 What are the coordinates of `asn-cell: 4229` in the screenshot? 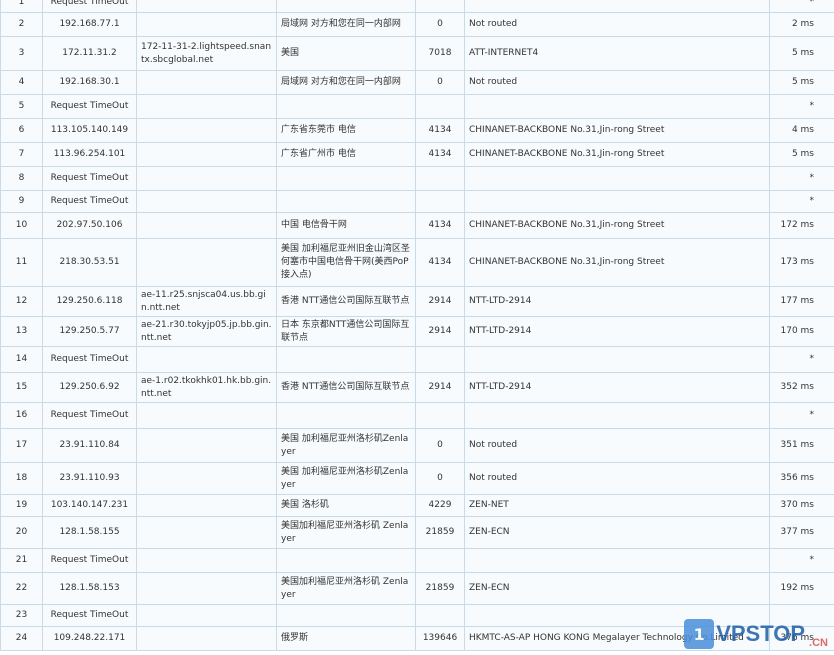 It's located at (440, 505).